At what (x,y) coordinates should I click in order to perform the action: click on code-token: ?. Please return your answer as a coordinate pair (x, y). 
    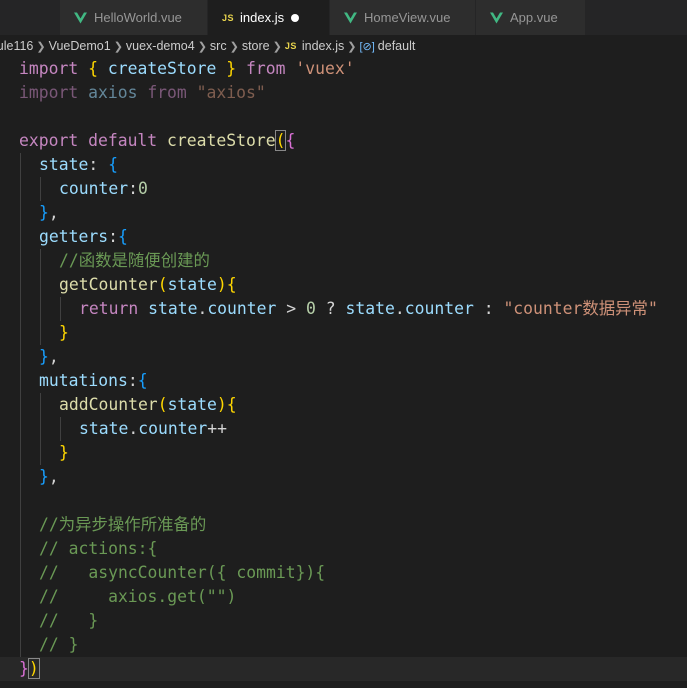
    Looking at the image, I should click on (330, 308).